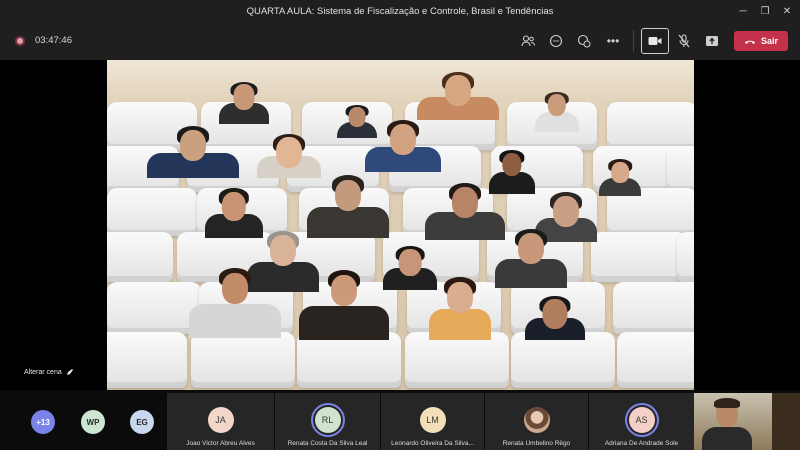 The height and width of the screenshot is (450, 800). What do you see at coordinates (787, 11) in the screenshot?
I see `close-button: ✕` at bounding box center [787, 11].